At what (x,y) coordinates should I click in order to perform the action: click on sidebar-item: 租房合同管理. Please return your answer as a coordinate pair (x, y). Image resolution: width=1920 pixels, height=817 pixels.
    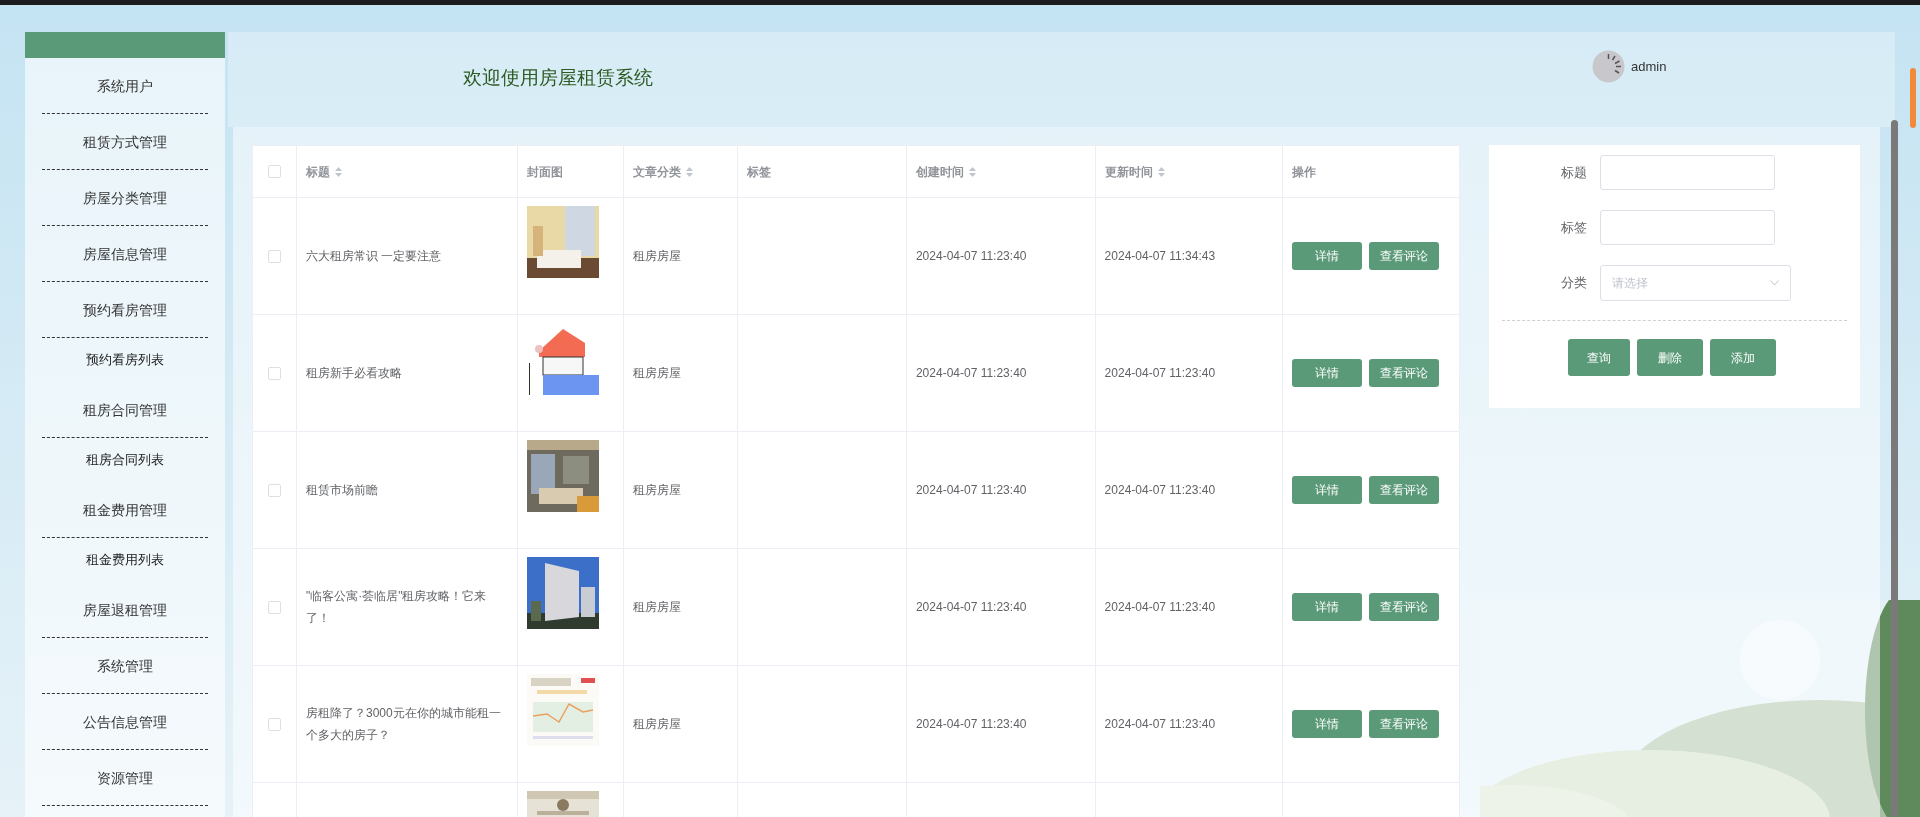
    Looking at the image, I should click on (125, 410).